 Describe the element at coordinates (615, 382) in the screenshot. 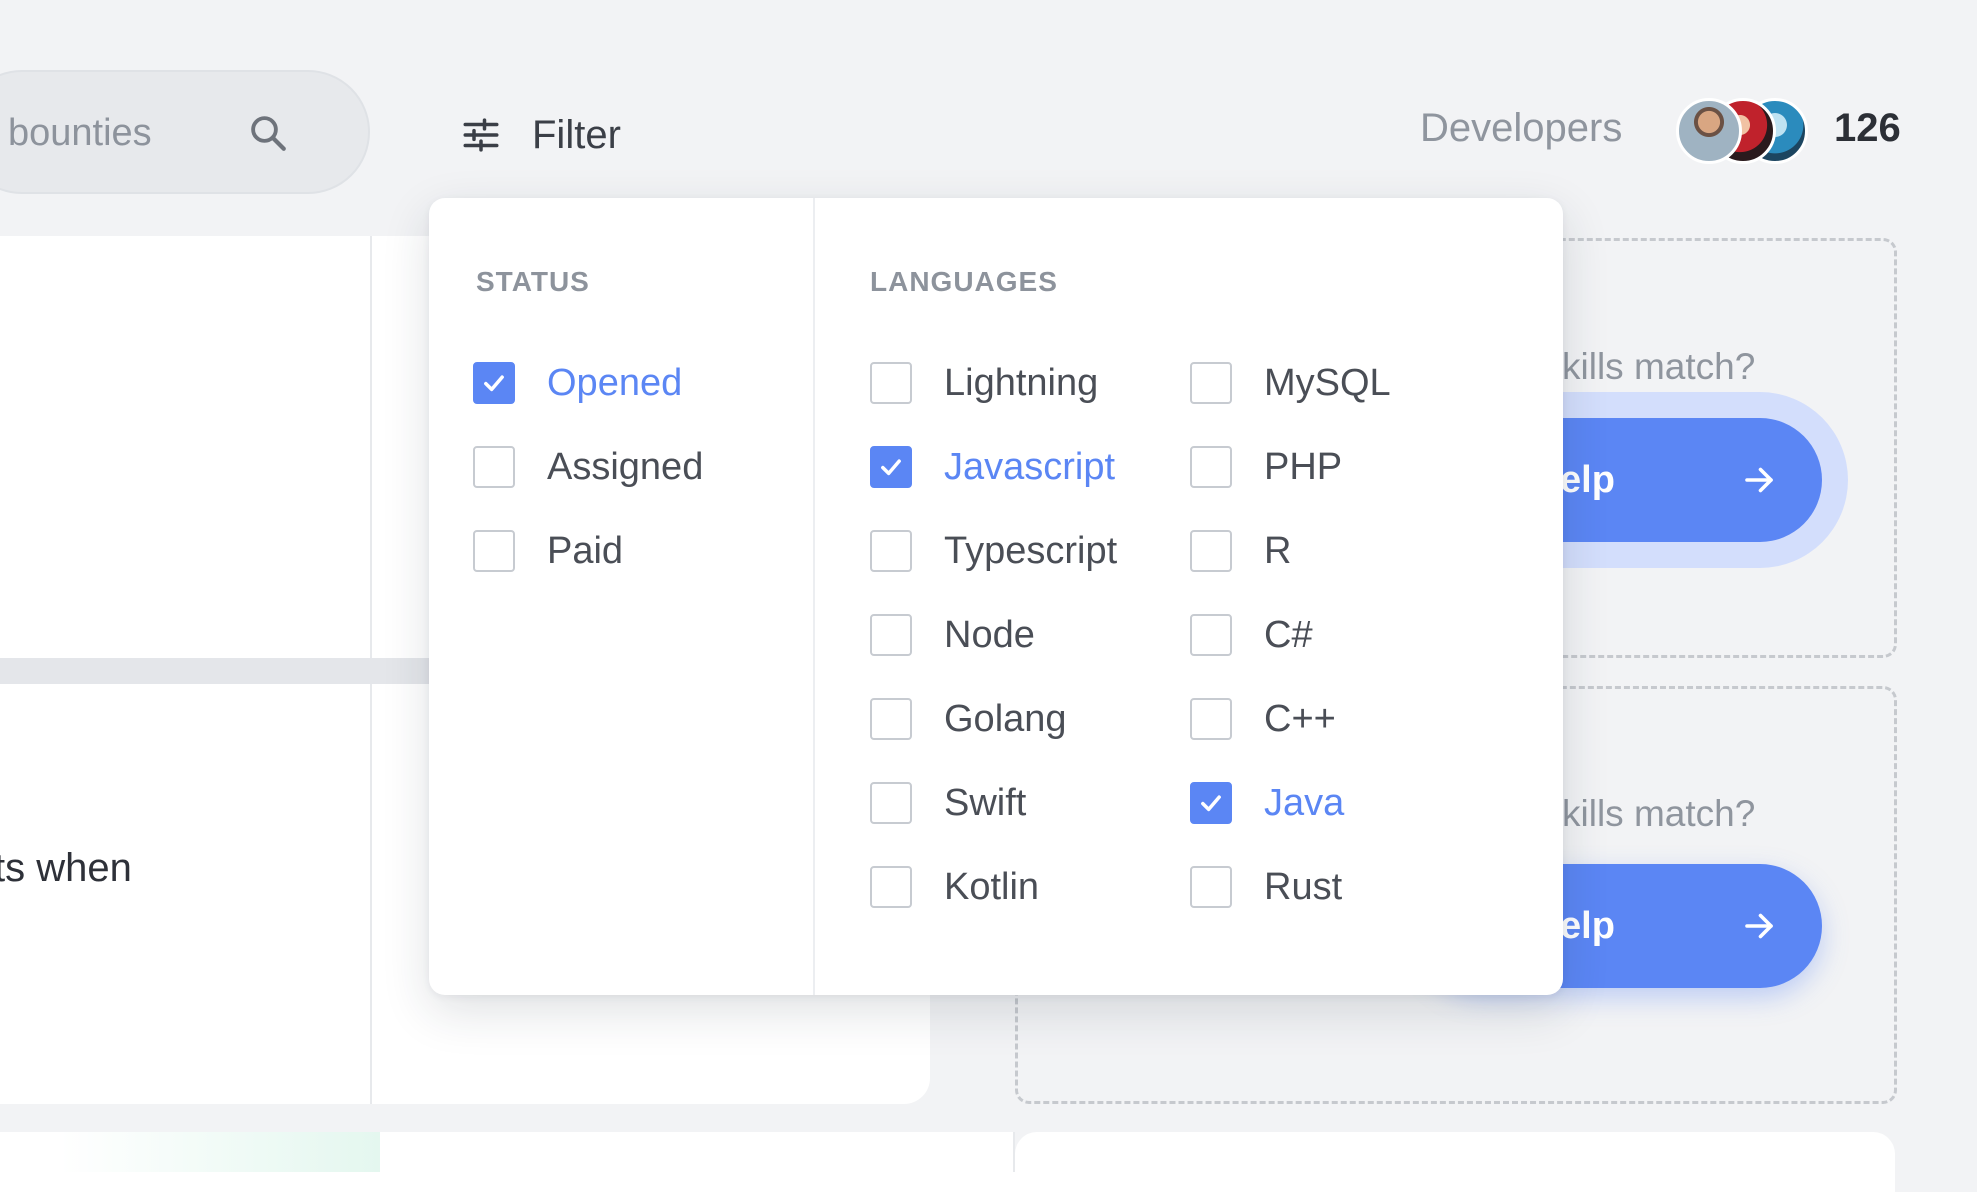

I see `option-label: Opened` at that location.